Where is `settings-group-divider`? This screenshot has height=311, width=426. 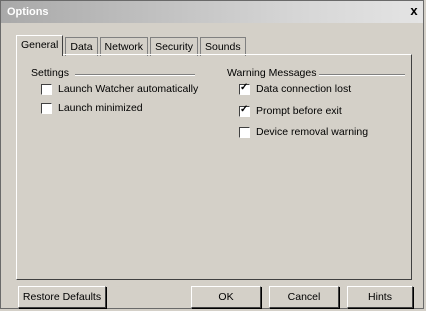
settings-group-divider is located at coordinates (135, 75).